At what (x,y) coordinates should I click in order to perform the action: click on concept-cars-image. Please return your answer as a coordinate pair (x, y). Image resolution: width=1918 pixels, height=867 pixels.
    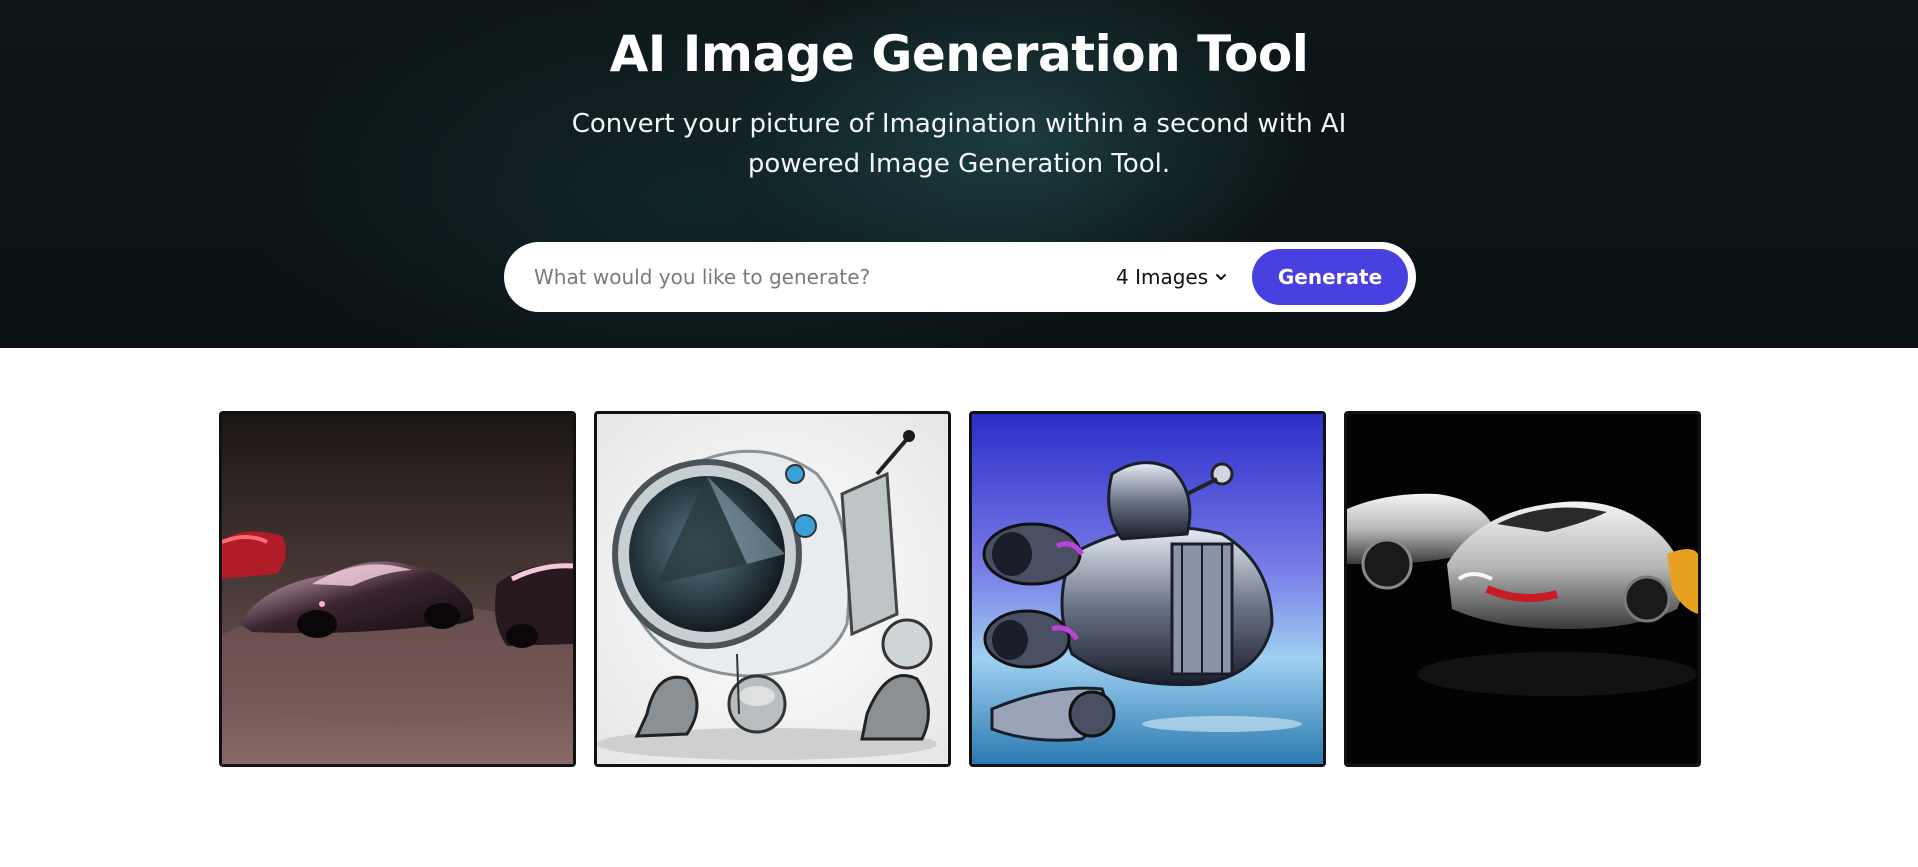
    Looking at the image, I should click on (1522, 589).